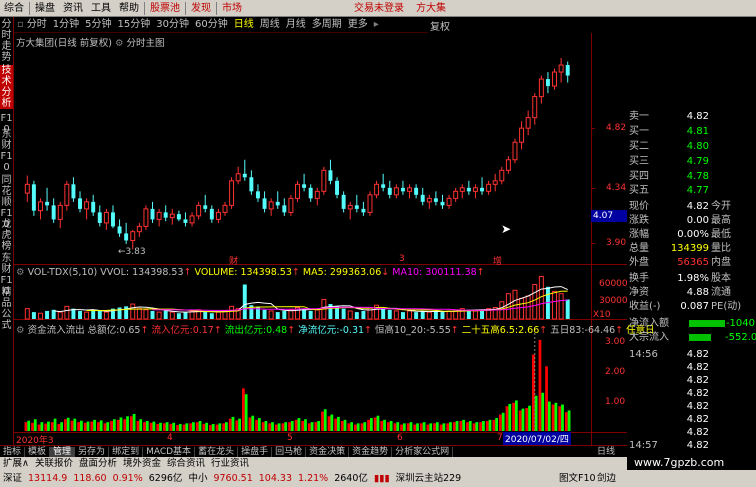 This screenshot has height=487, width=756. I want to click on low-price-label: ←3.83, so click(132, 252).